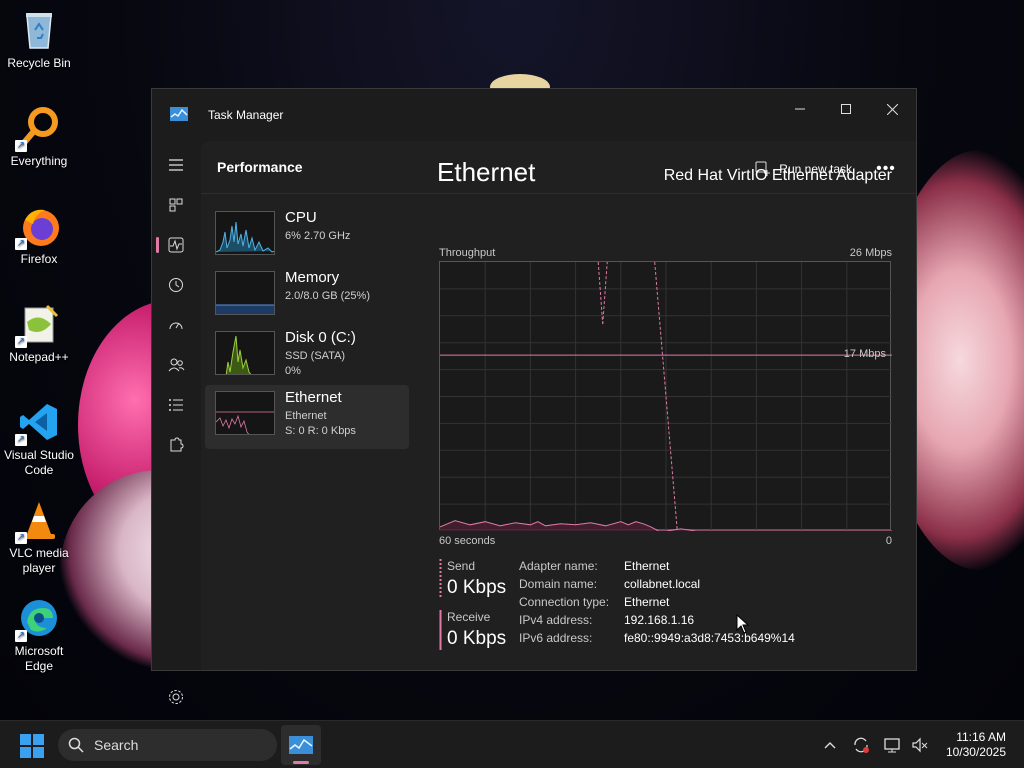 The height and width of the screenshot is (768, 1024). Describe the element at coordinates (315, 356) in the screenshot. I see `device-detail: SSD (SATA)` at that location.